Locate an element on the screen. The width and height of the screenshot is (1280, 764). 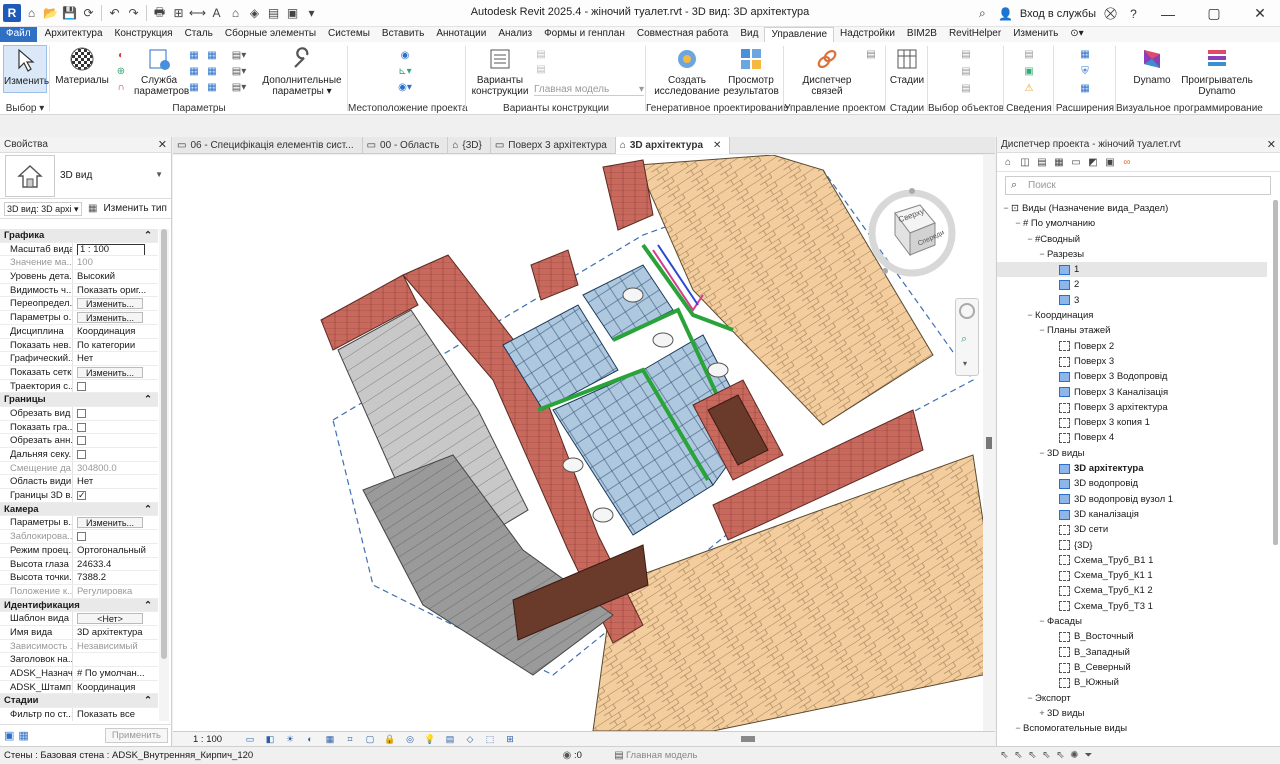
tab-modify: Изменить is located at coordinates (1035, 34).